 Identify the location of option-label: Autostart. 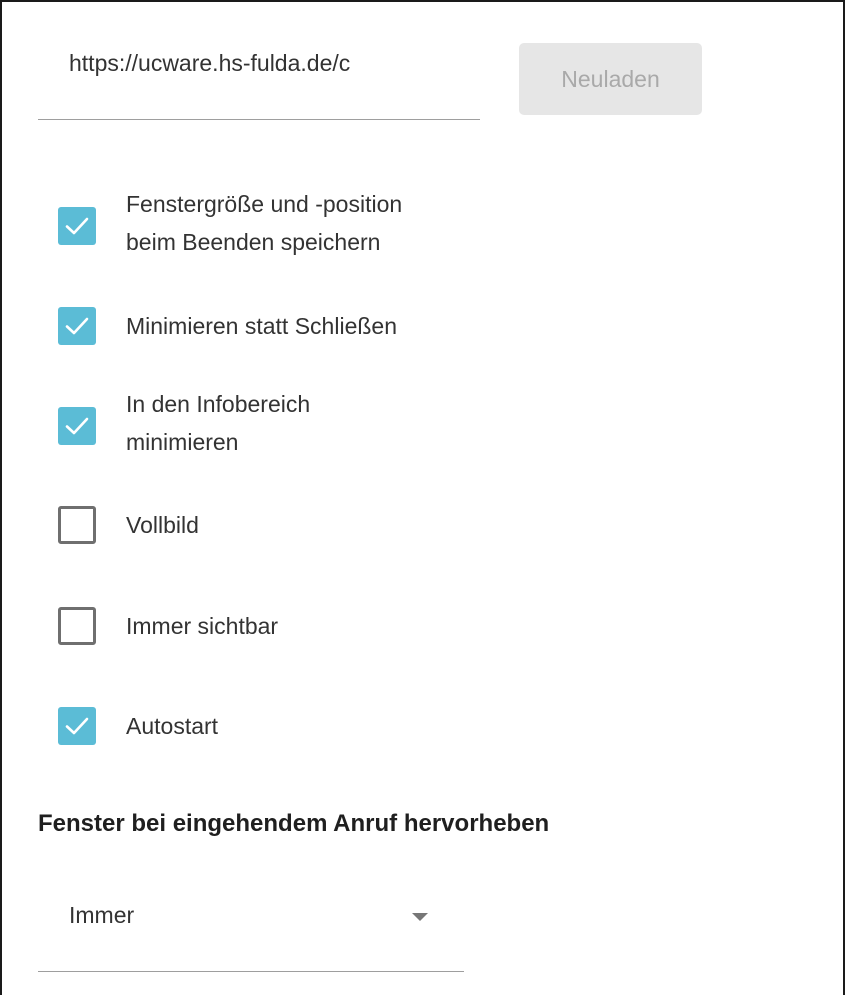
(172, 726).